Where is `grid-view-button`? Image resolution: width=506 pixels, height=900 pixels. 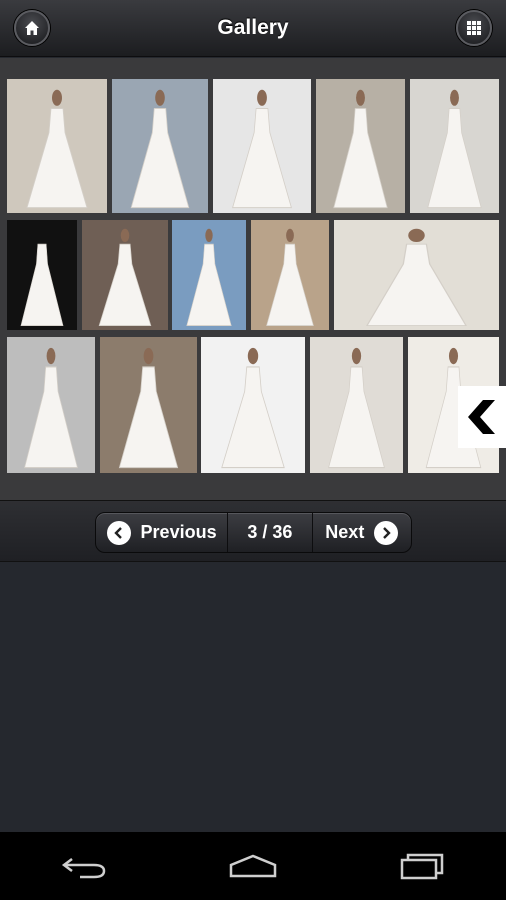
grid-view-button is located at coordinates (474, 28).